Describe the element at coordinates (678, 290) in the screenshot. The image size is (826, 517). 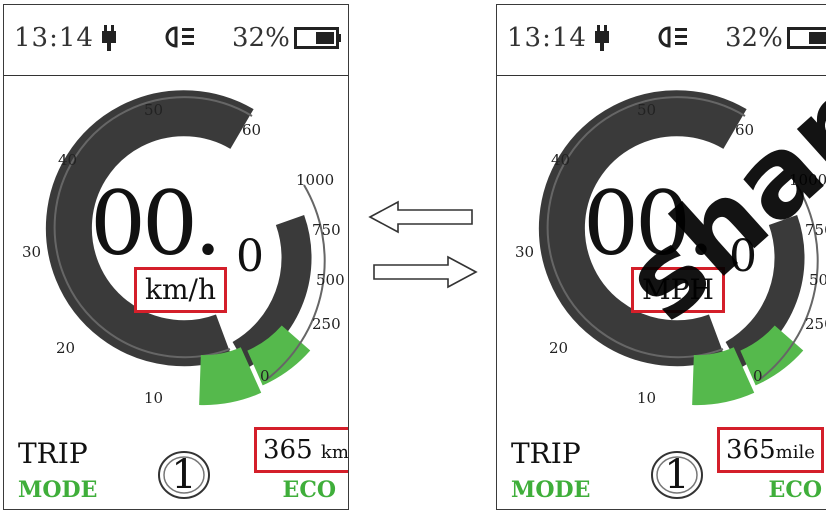
I see `speed-unit: MPH` at that location.